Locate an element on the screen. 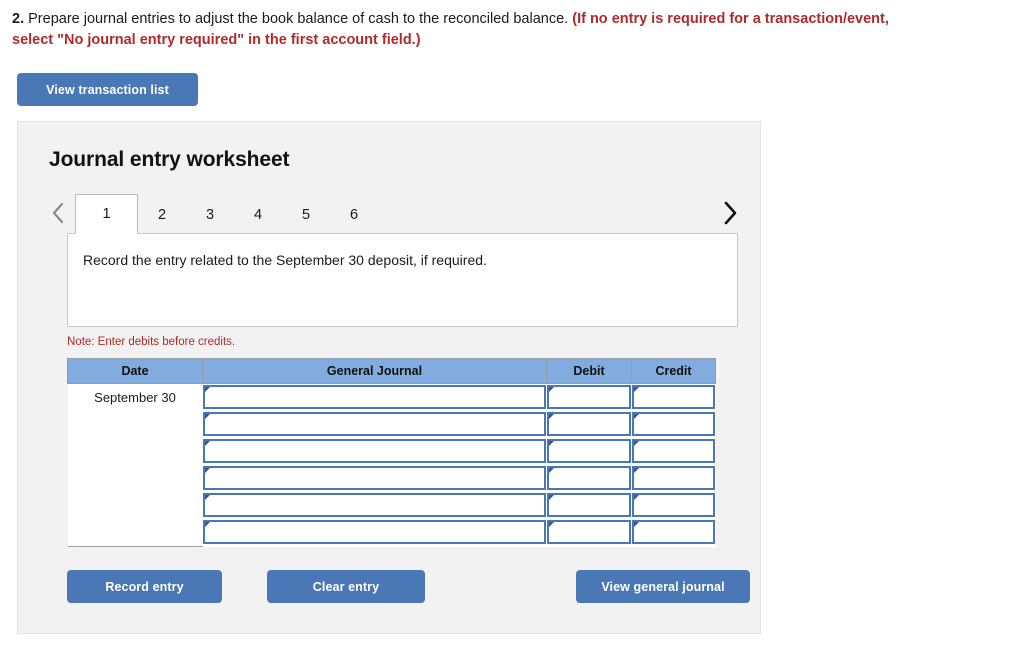  column-header-debit: Debit is located at coordinates (589, 371).